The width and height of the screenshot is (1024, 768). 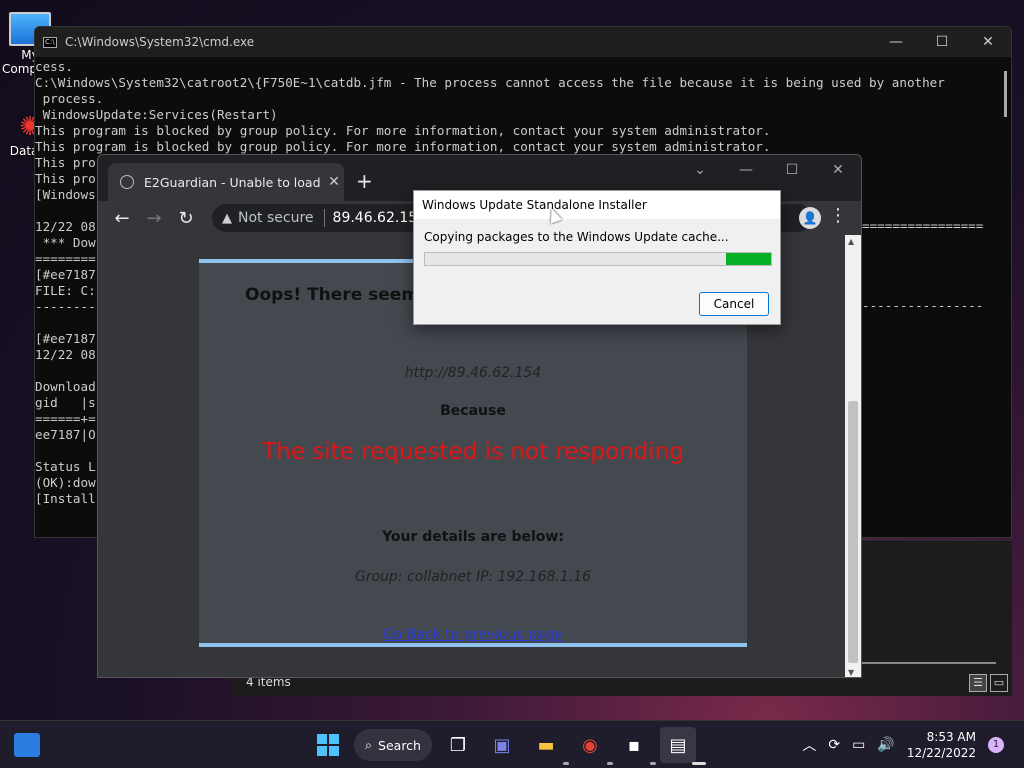 What do you see at coordinates (858, 745) in the screenshot?
I see `network-icon: ▭` at bounding box center [858, 745].